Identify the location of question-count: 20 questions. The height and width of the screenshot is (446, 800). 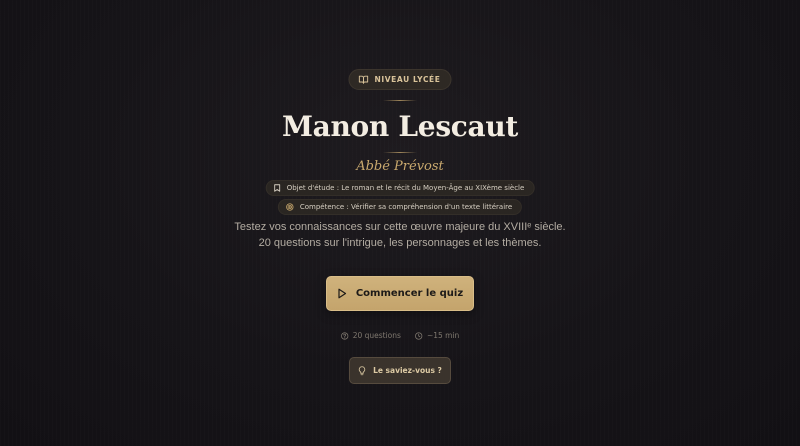
(371, 335).